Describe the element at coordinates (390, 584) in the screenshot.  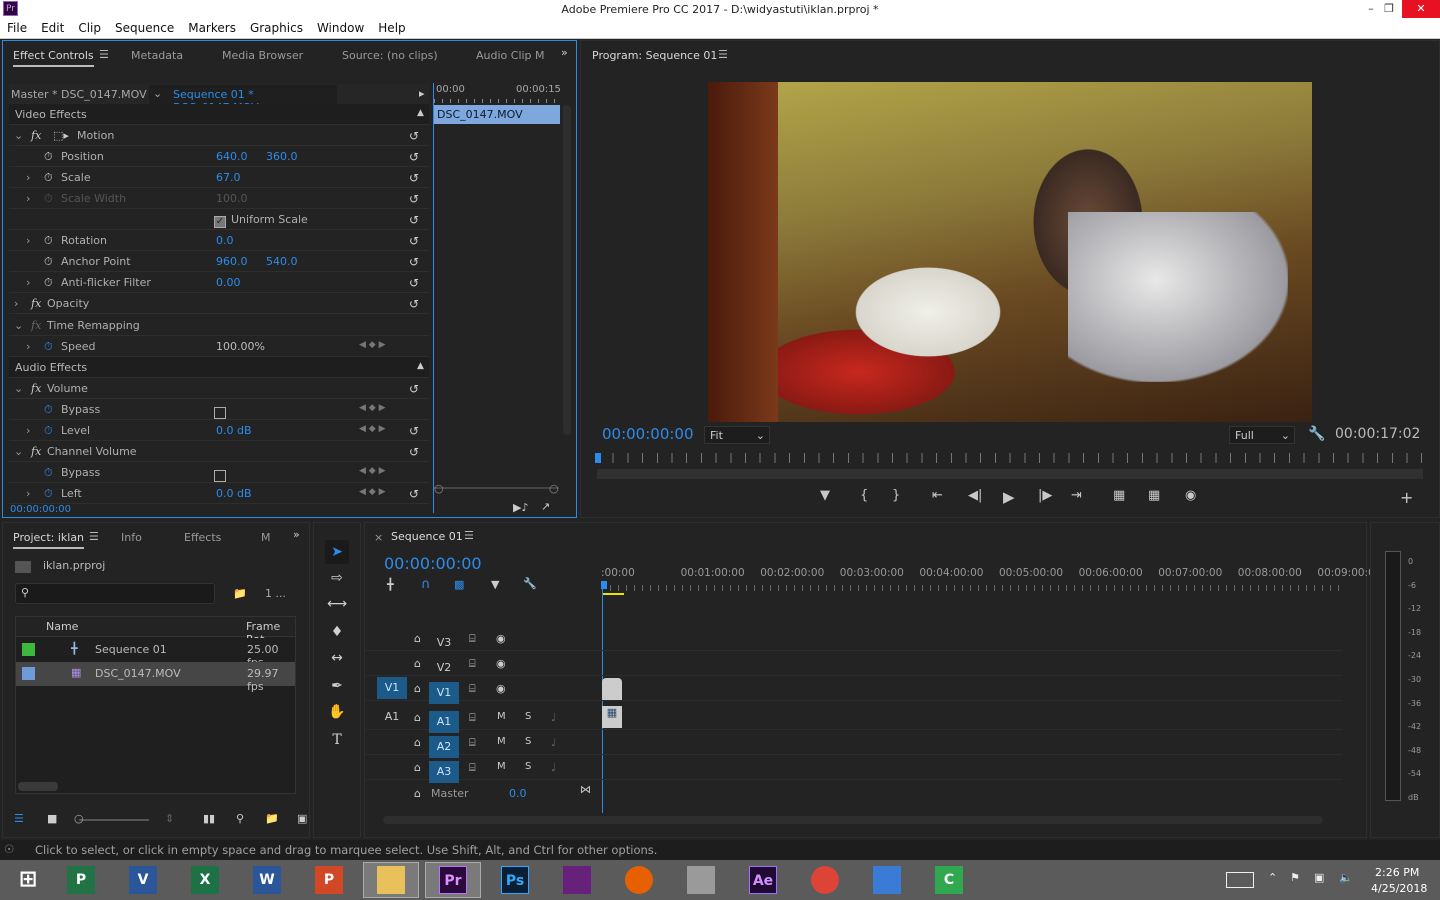
I see `nest-icon: ╋` at that location.